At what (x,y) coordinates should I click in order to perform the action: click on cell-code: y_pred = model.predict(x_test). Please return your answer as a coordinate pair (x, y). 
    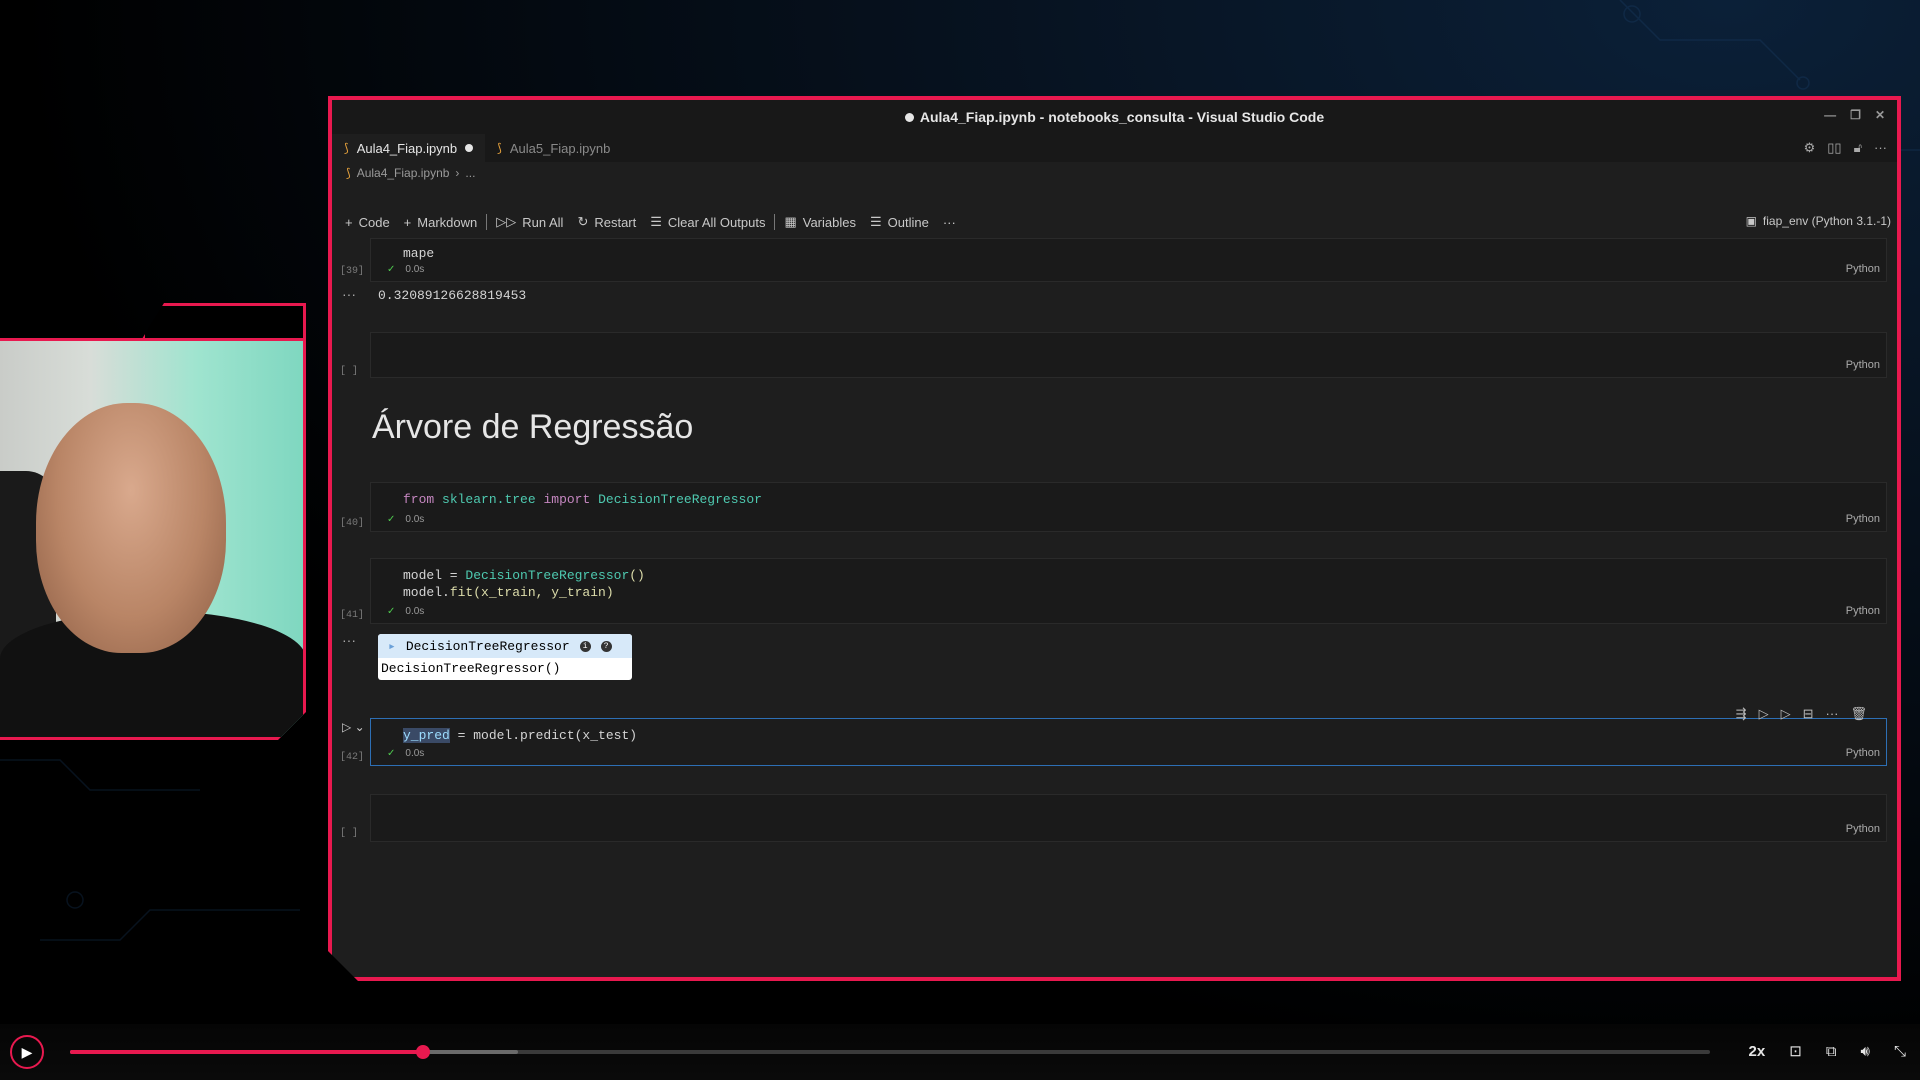
    Looking at the image, I should click on (1128, 731).